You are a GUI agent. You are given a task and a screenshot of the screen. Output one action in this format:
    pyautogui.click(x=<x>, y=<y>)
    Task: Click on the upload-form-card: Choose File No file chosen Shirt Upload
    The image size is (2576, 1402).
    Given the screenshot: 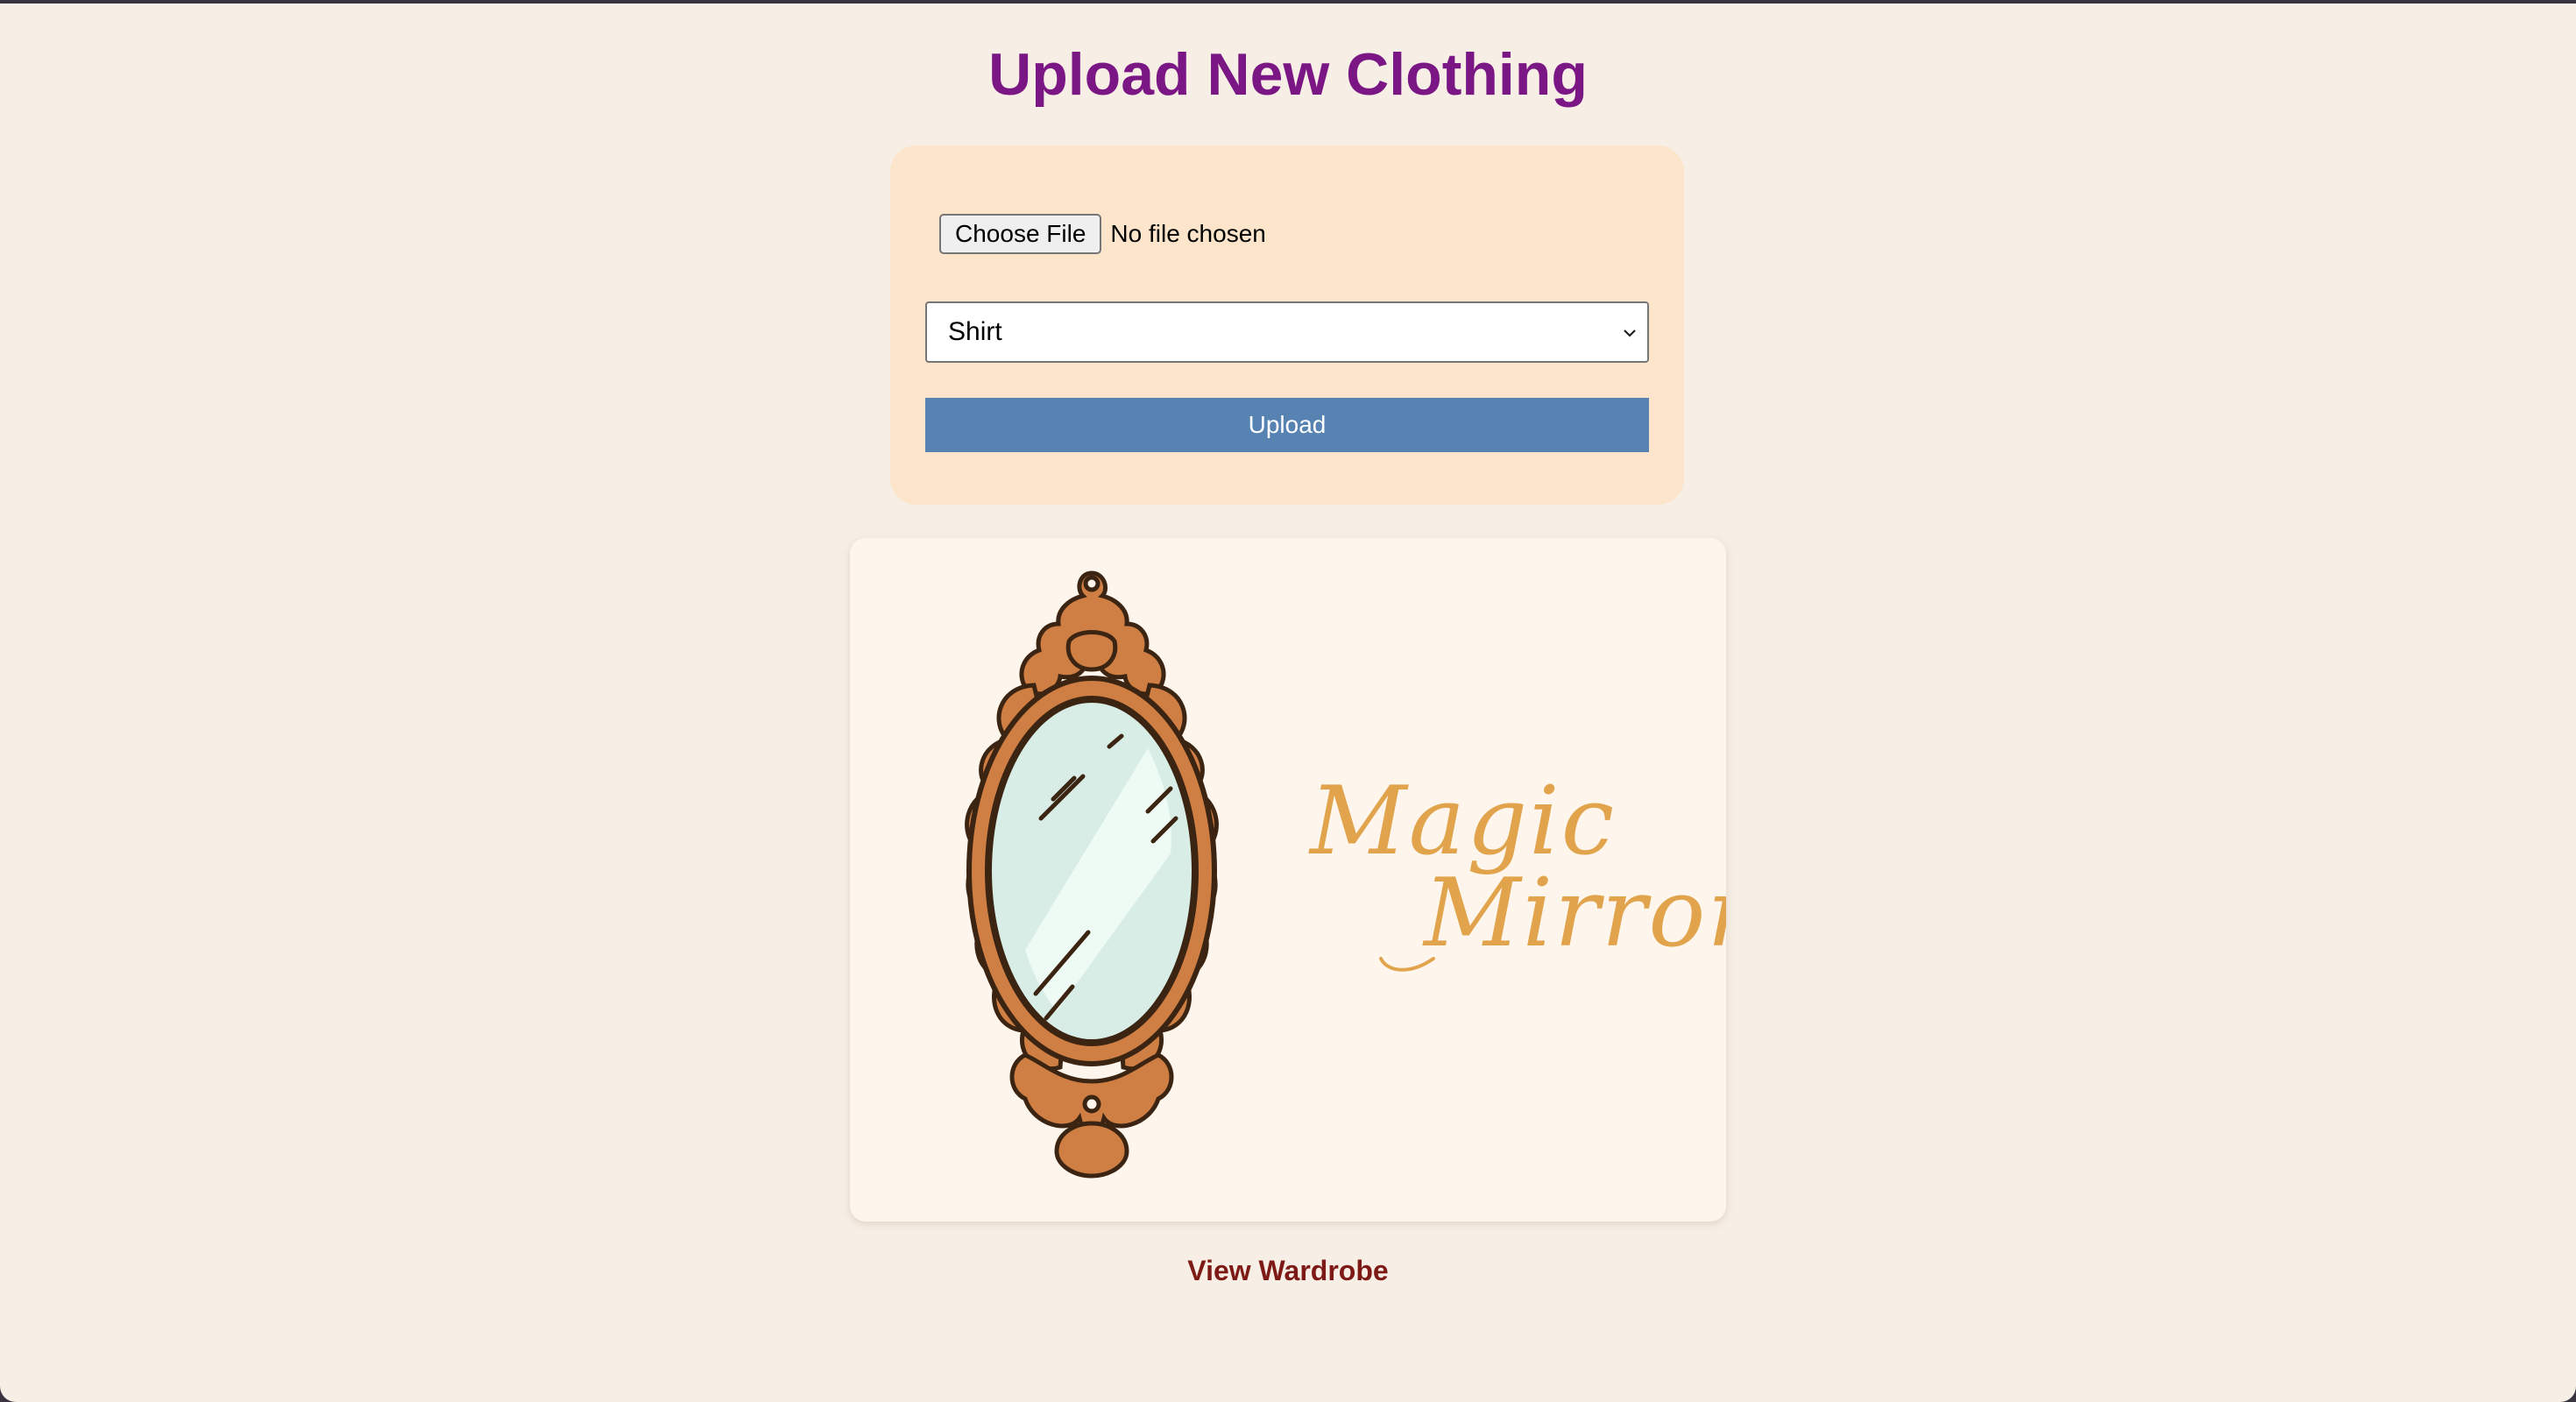 What is the action you would take?
    pyautogui.click(x=1287, y=325)
    